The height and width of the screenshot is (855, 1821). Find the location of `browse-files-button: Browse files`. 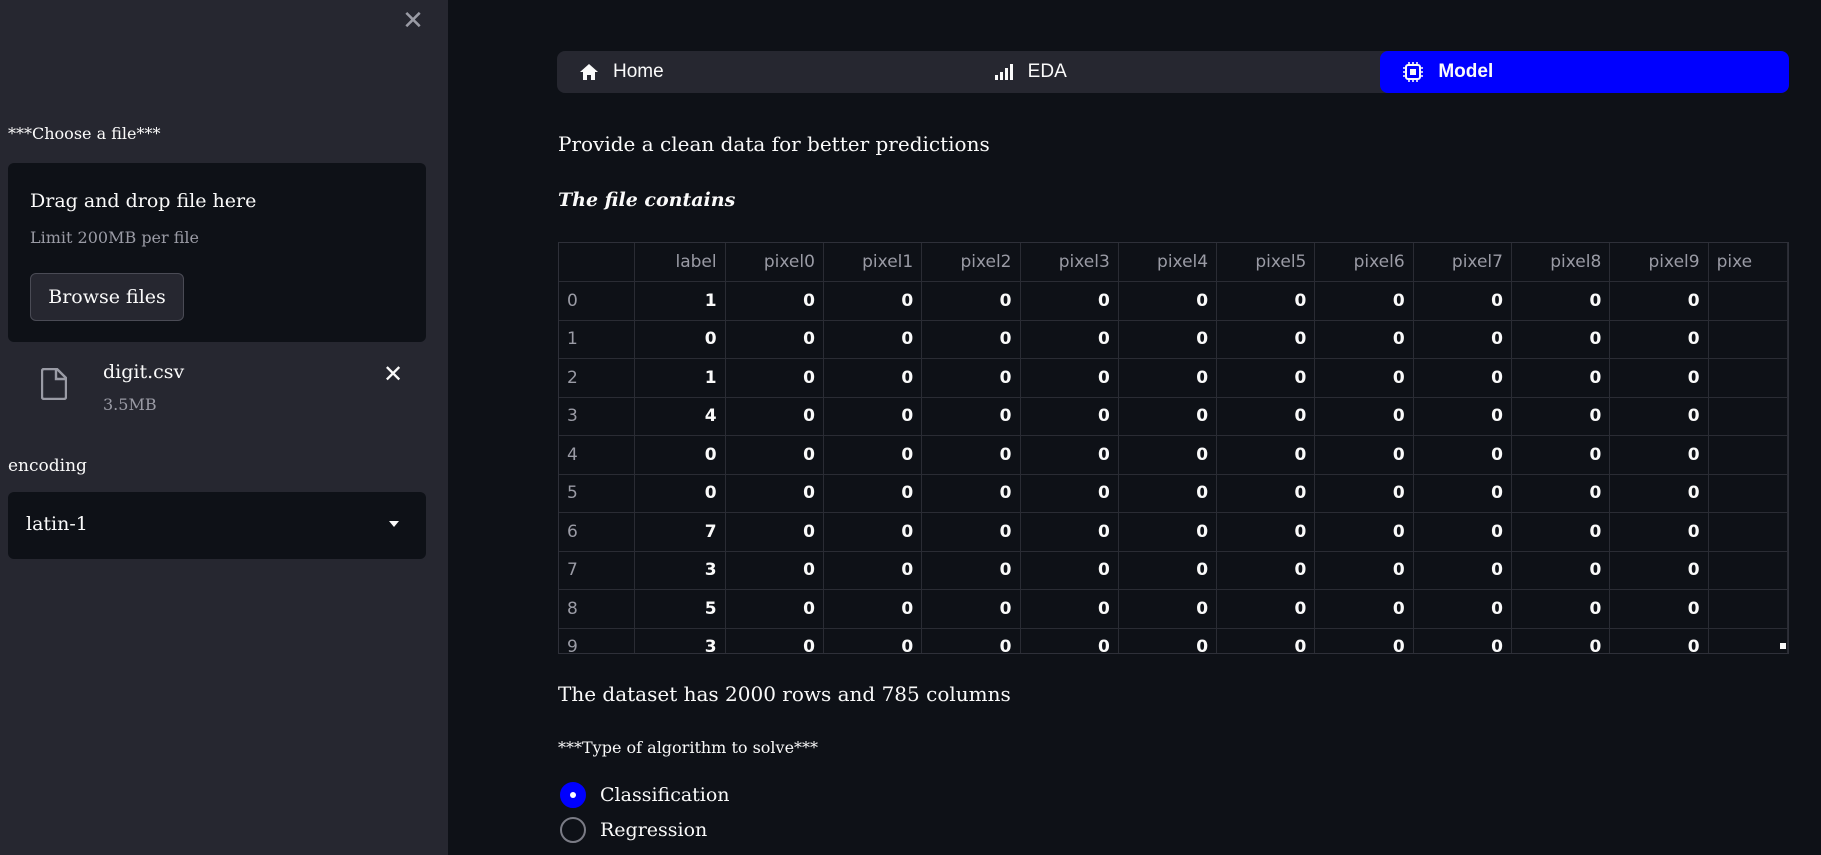

browse-files-button: Browse files is located at coordinates (107, 297).